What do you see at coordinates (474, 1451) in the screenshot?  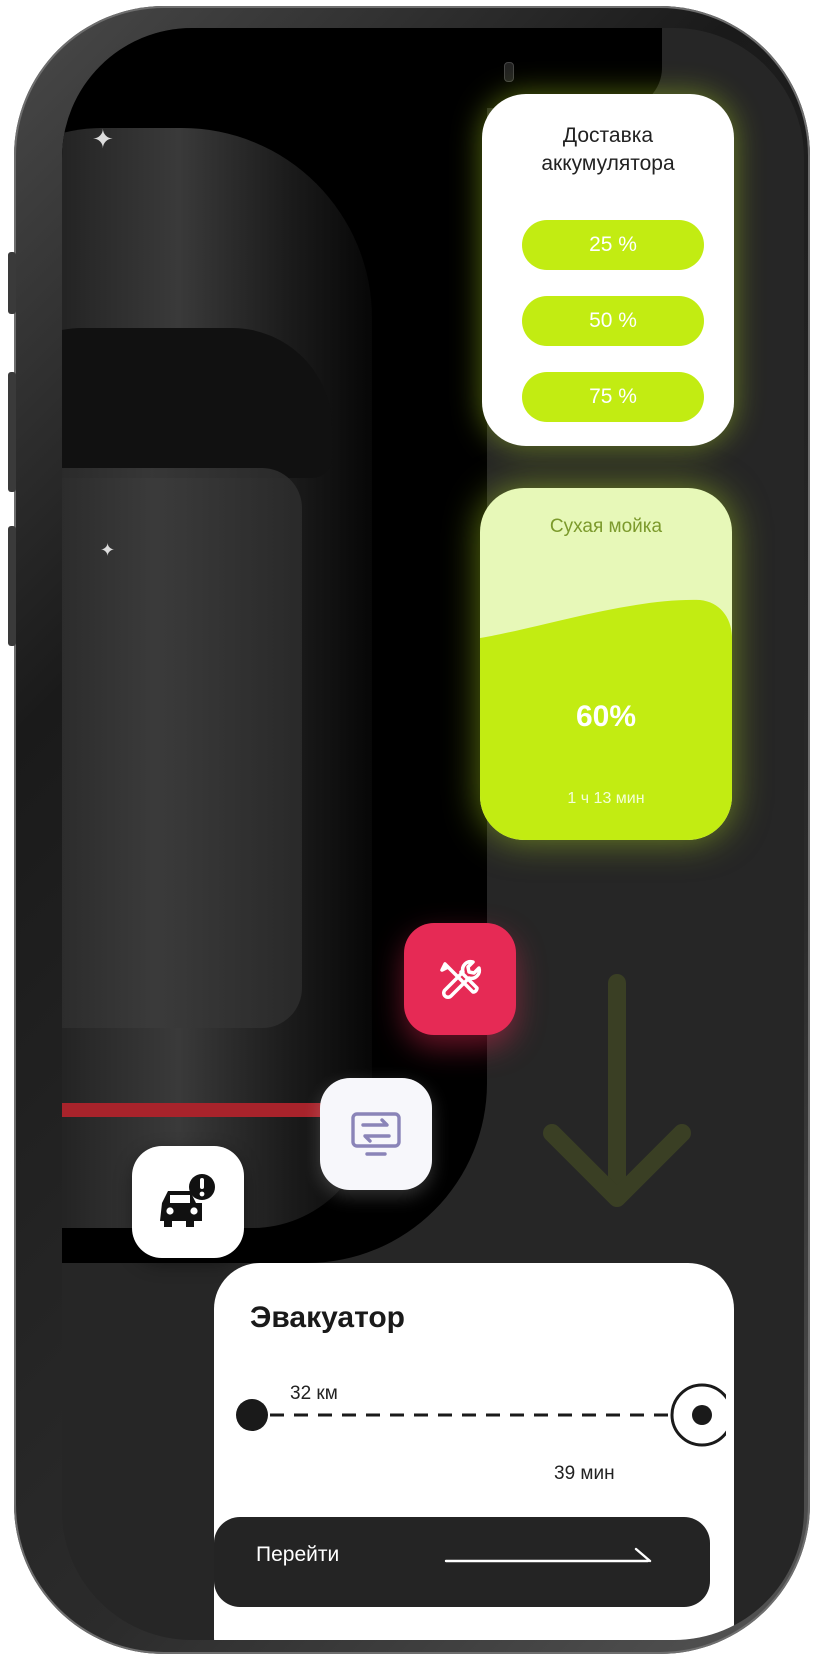 I see `tow-truck-card: Эвакуатор 32 км 39 мин Перейти` at bounding box center [474, 1451].